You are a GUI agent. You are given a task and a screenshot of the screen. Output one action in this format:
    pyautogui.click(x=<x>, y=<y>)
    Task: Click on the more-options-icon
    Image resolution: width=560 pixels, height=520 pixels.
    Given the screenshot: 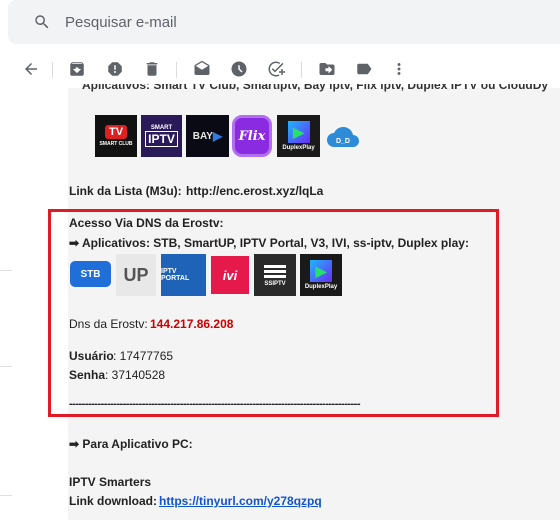 What is the action you would take?
    pyautogui.click(x=399, y=69)
    